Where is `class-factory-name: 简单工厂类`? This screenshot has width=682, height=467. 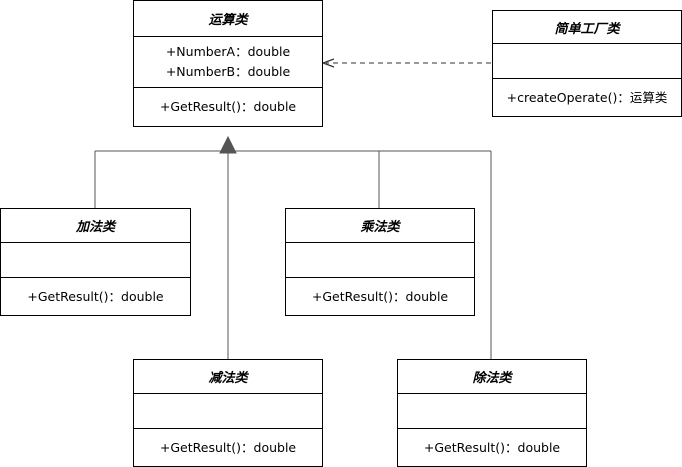 class-factory-name: 简单工厂类 is located at coordinates (587, 29).